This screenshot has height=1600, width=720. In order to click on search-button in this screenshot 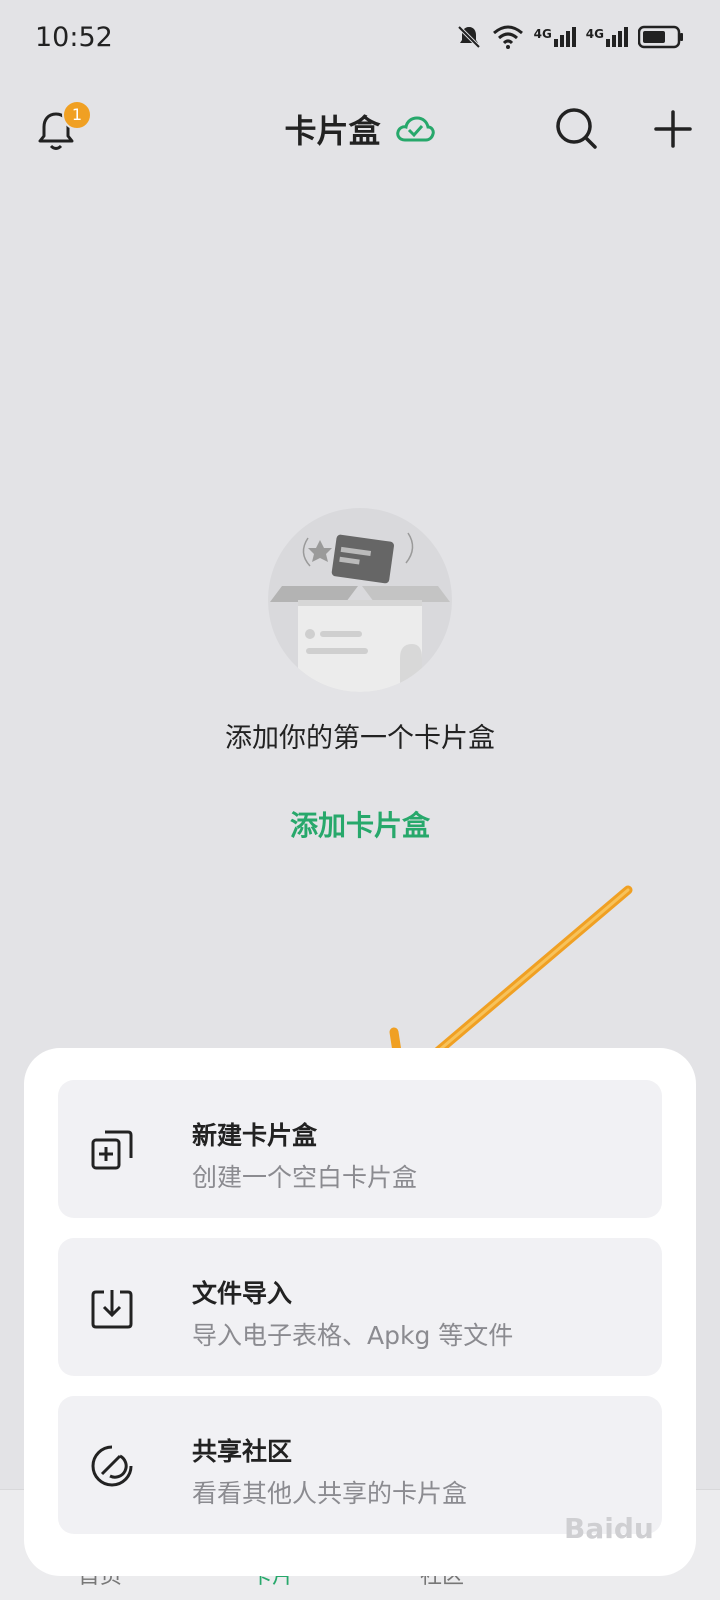, I will do `click(577, 129)`.